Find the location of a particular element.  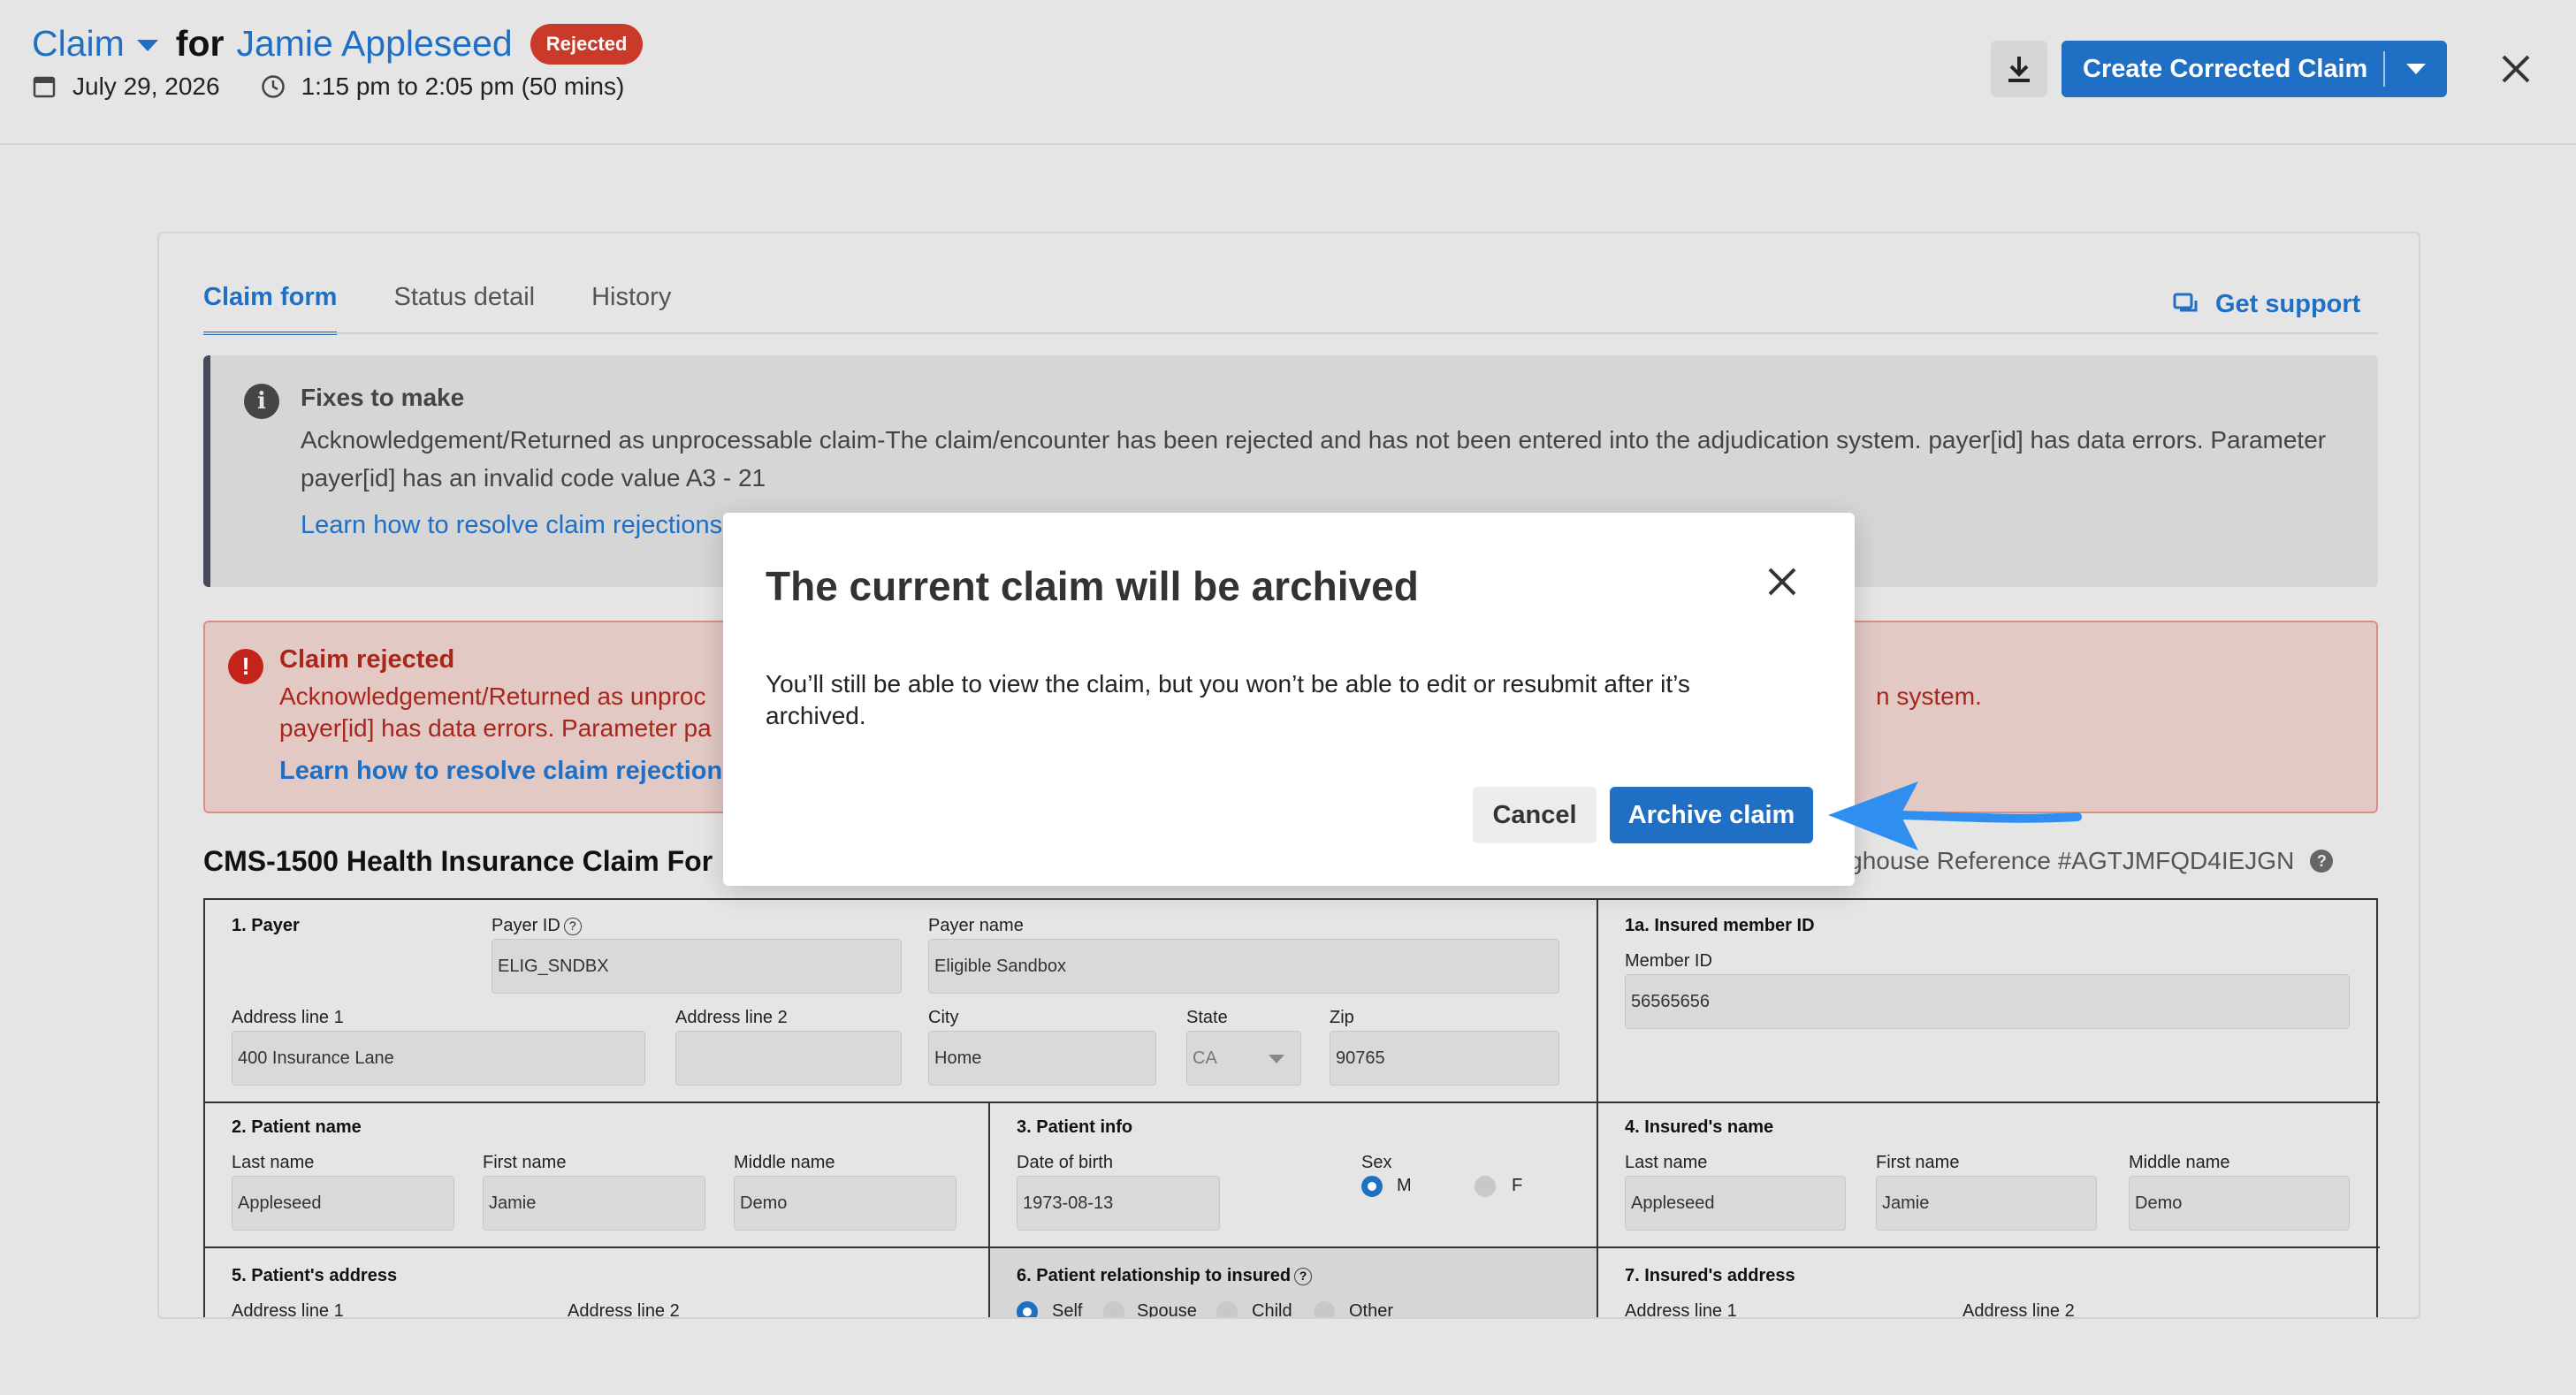

archive-claim-button: Archive claim is located at coordinates (1711, 815).